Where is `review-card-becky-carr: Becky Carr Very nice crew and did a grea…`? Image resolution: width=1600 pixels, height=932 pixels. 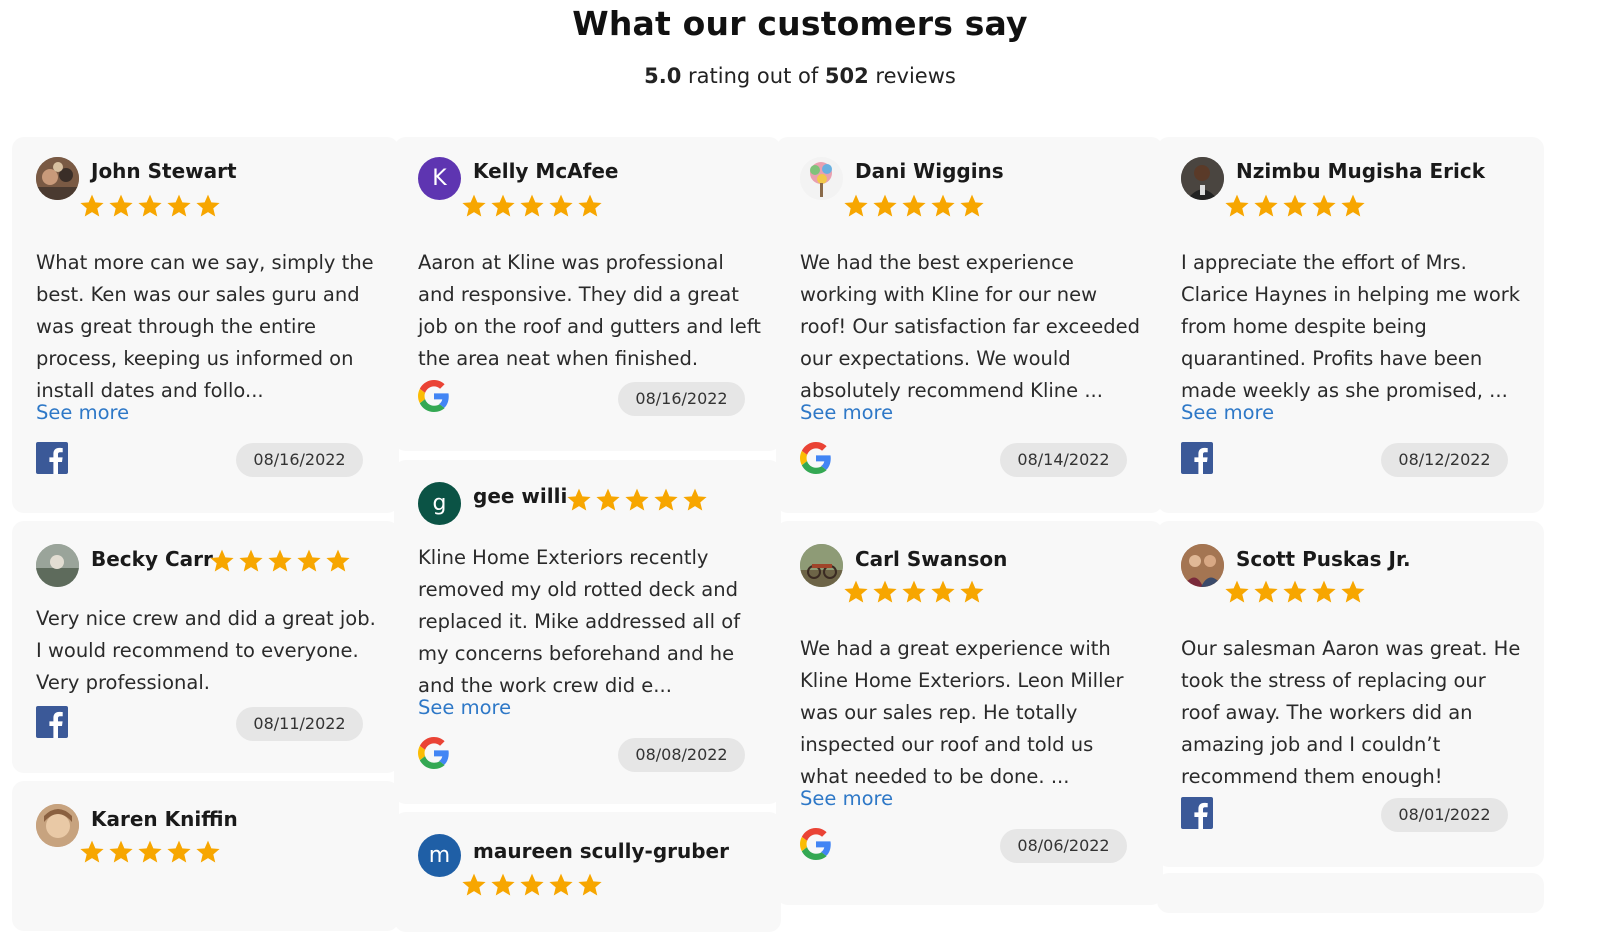
review-card-becky-carr: Becky Carr Very nice crew and did a grea… is located at coordinates (205, 647).